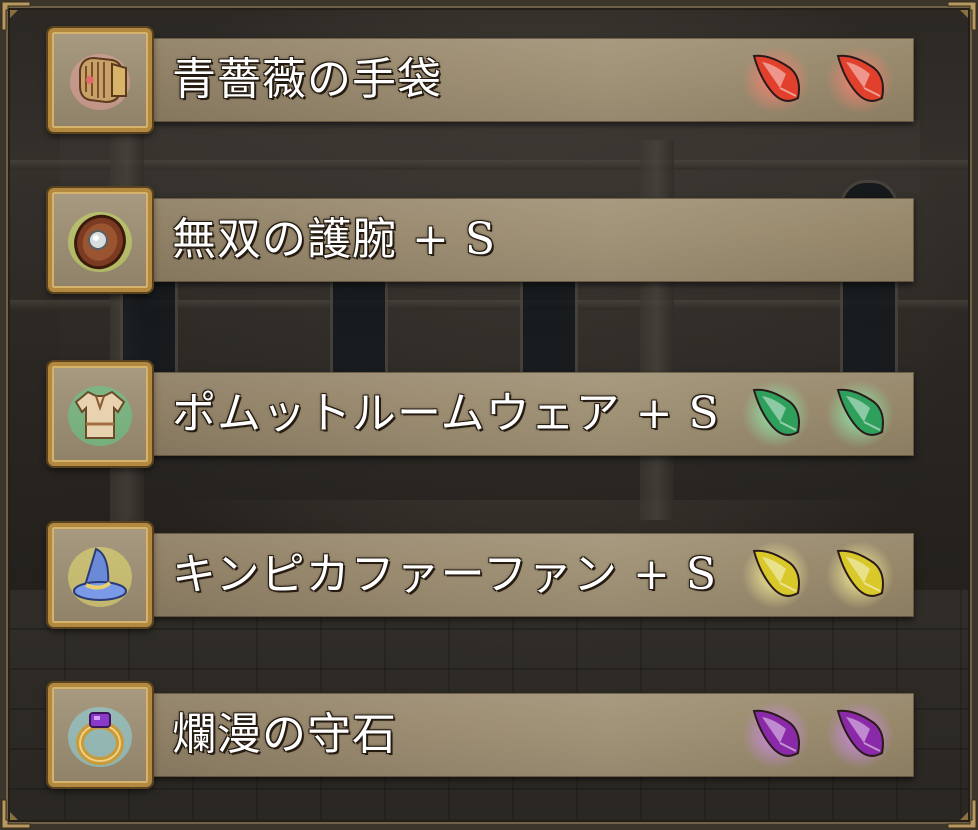 This screenshot has width=978, height=830. I want to click on background-beam, so click(489, 165).